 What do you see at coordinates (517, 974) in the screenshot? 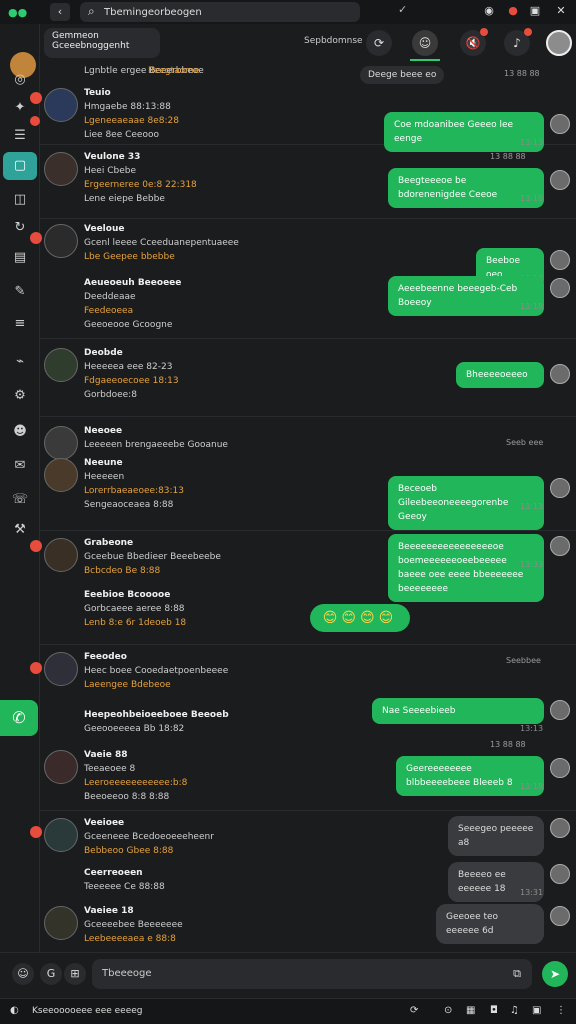
I see `sticker-icon: ⧉` at bounding box center [517, 974].